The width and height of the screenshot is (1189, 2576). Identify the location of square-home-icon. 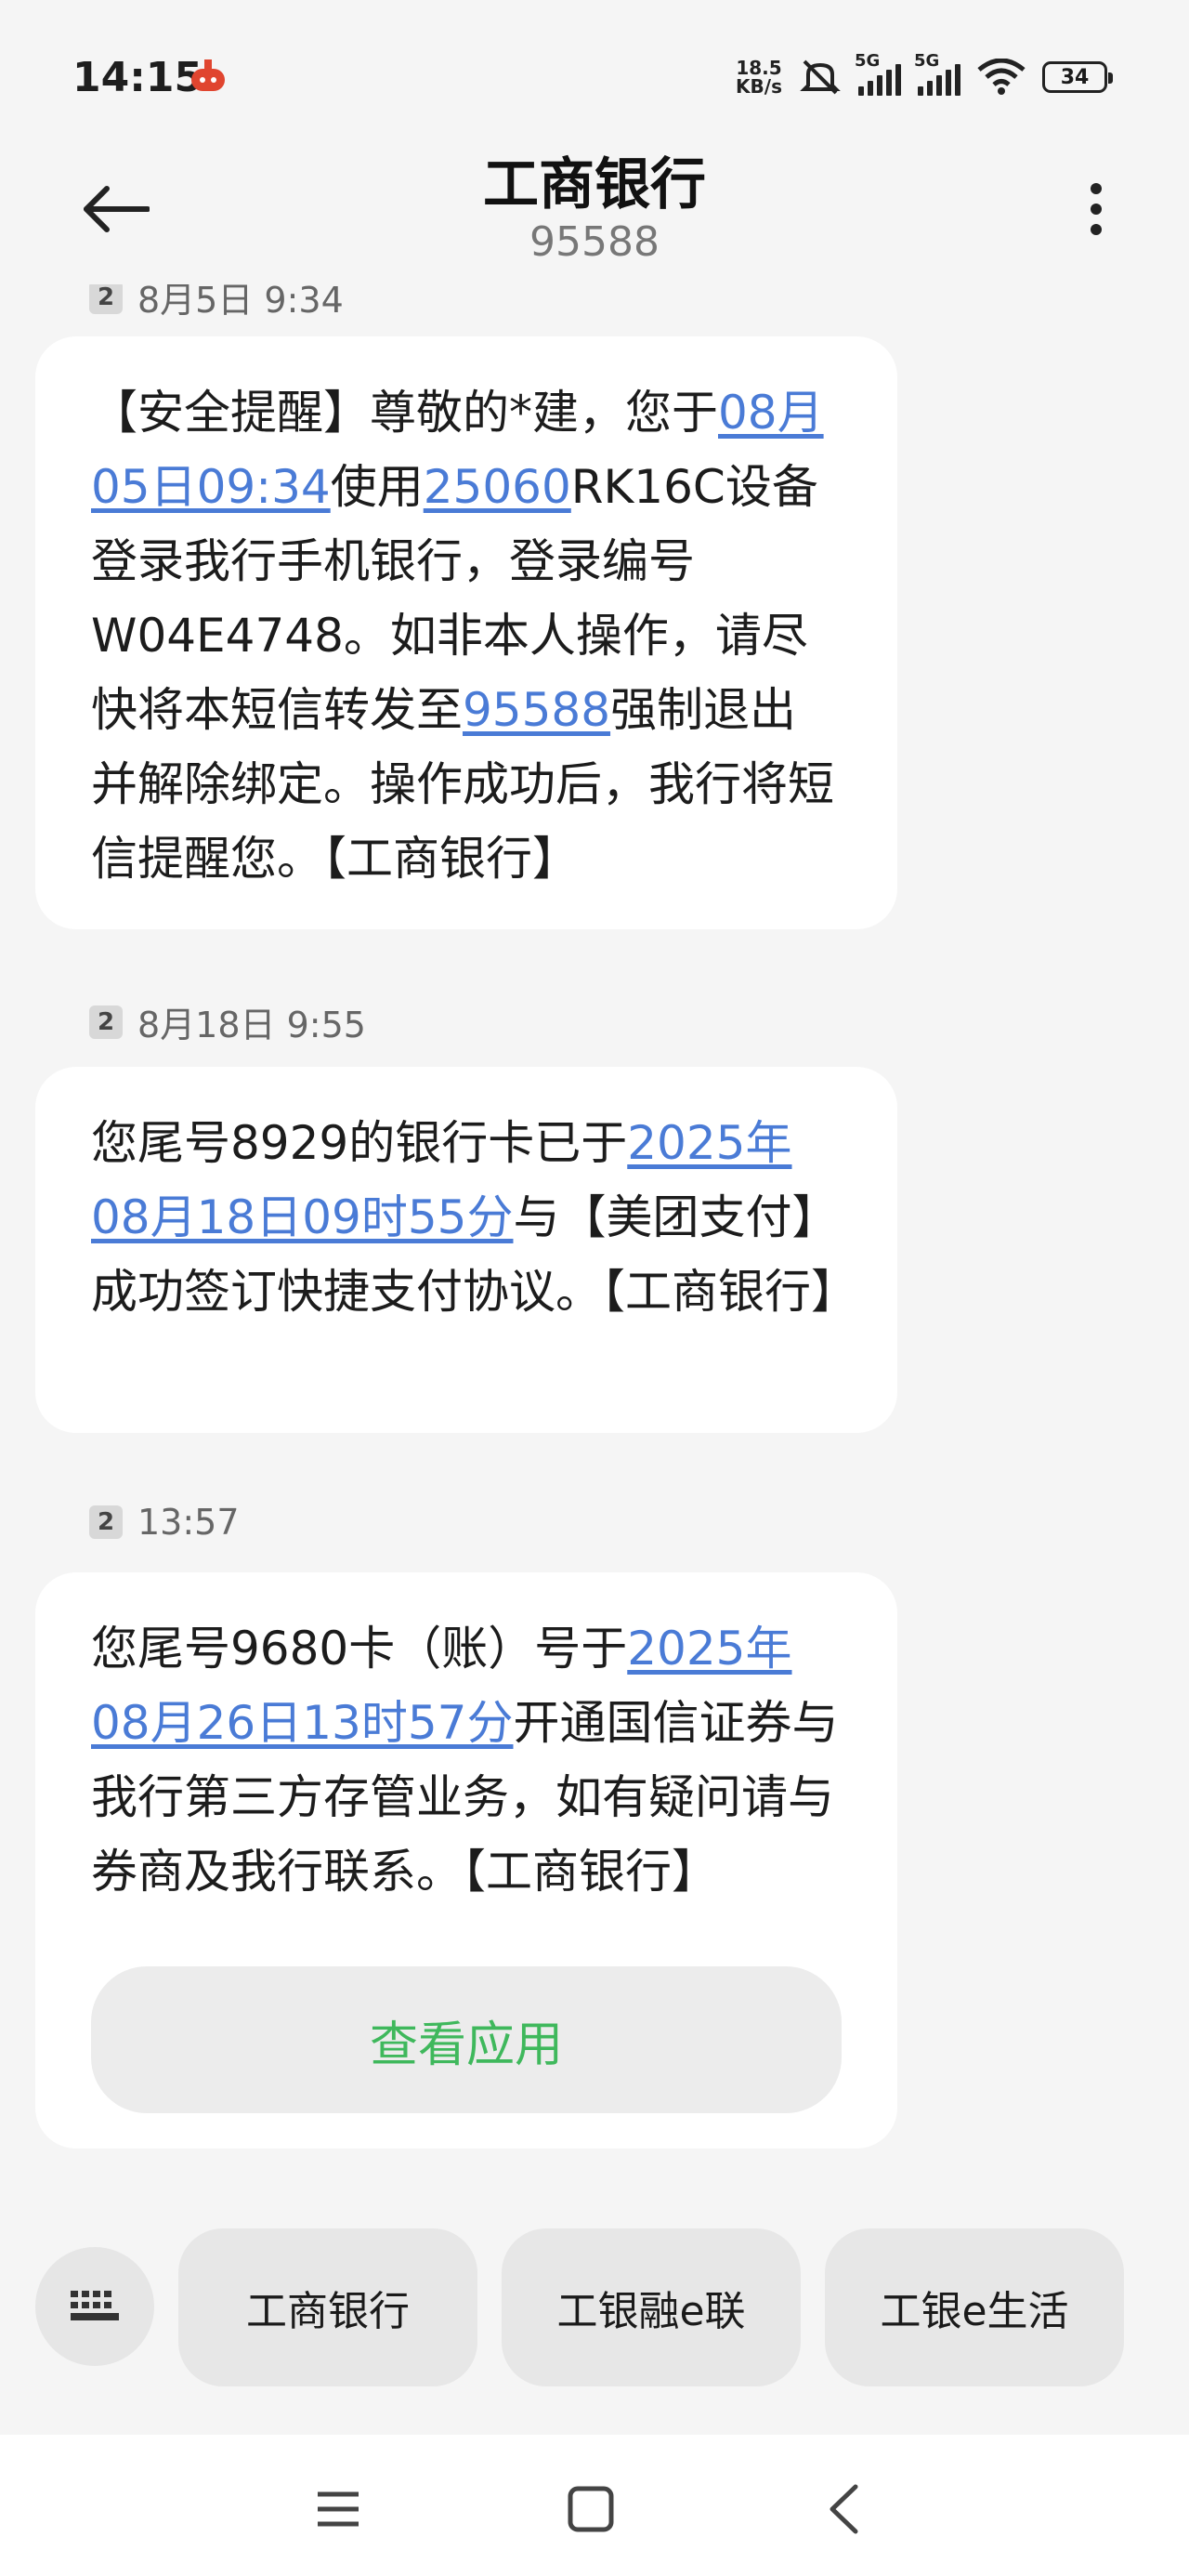
(591, 2509).